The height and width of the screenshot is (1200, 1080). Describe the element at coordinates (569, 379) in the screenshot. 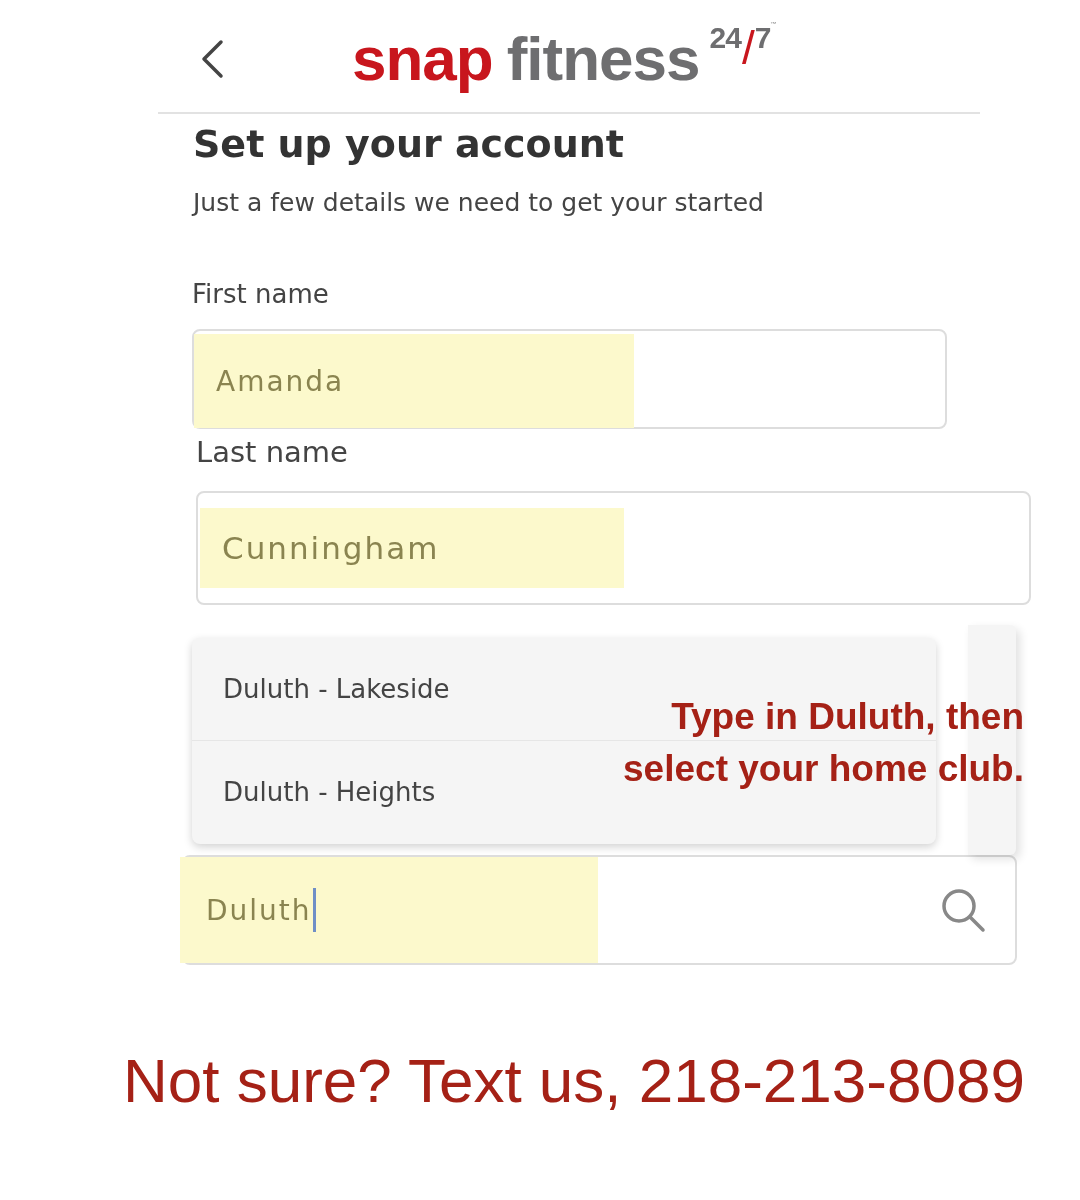

I see `text-field: Amanda` at that location.